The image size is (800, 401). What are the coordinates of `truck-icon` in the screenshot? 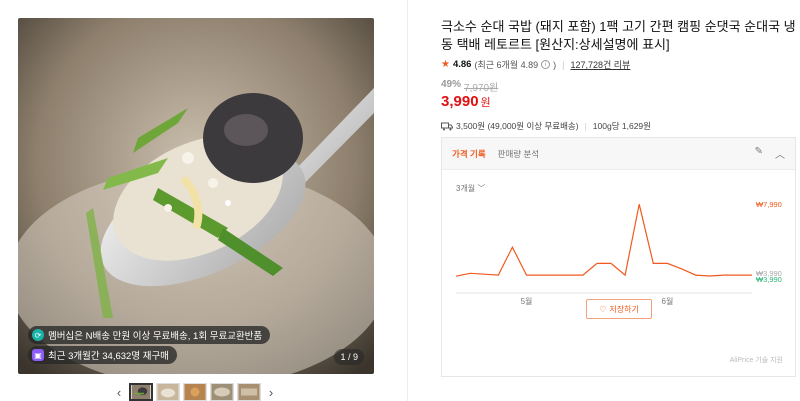 It's located at (447, 126).